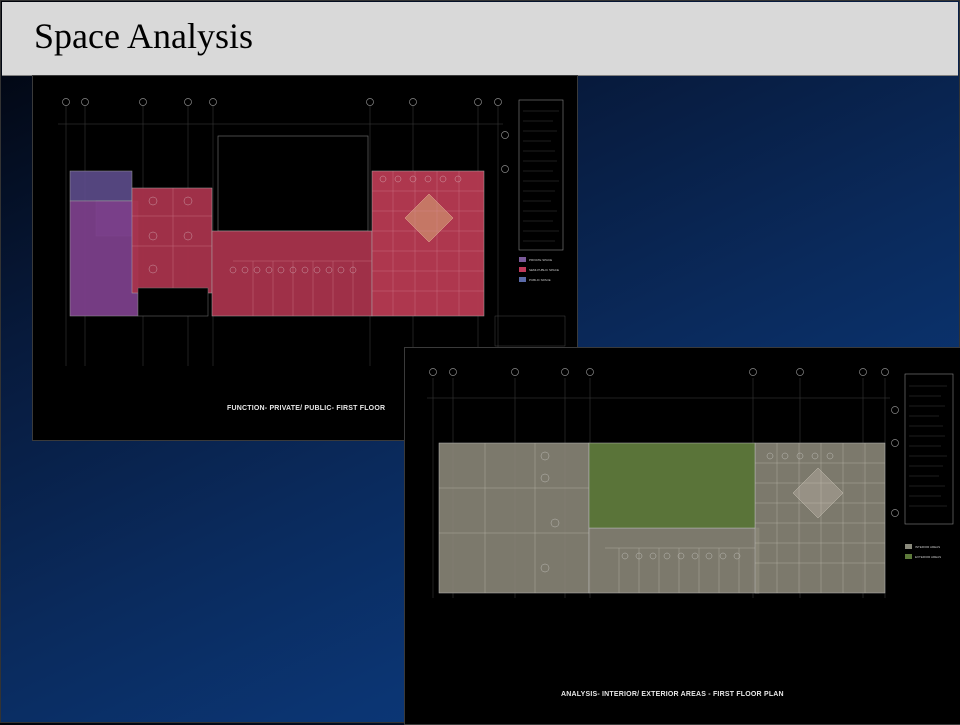  Describe the element at coordinates (306, 408) in the screenshot. I see `drawing-caption: FUNCTION- PRIVATE/ PUBLIC- FIRST FLOOR` at that location.